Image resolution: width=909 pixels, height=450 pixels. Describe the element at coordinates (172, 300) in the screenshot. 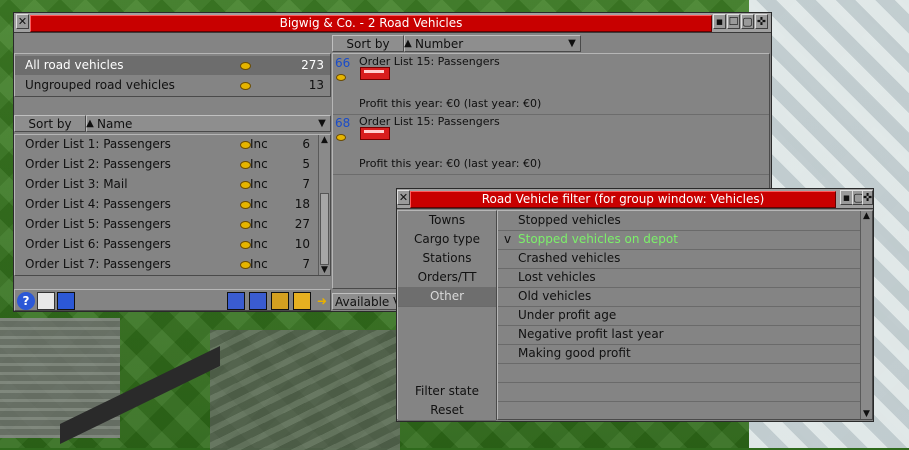

I see `group-toolbar: ? ➜` at that location.